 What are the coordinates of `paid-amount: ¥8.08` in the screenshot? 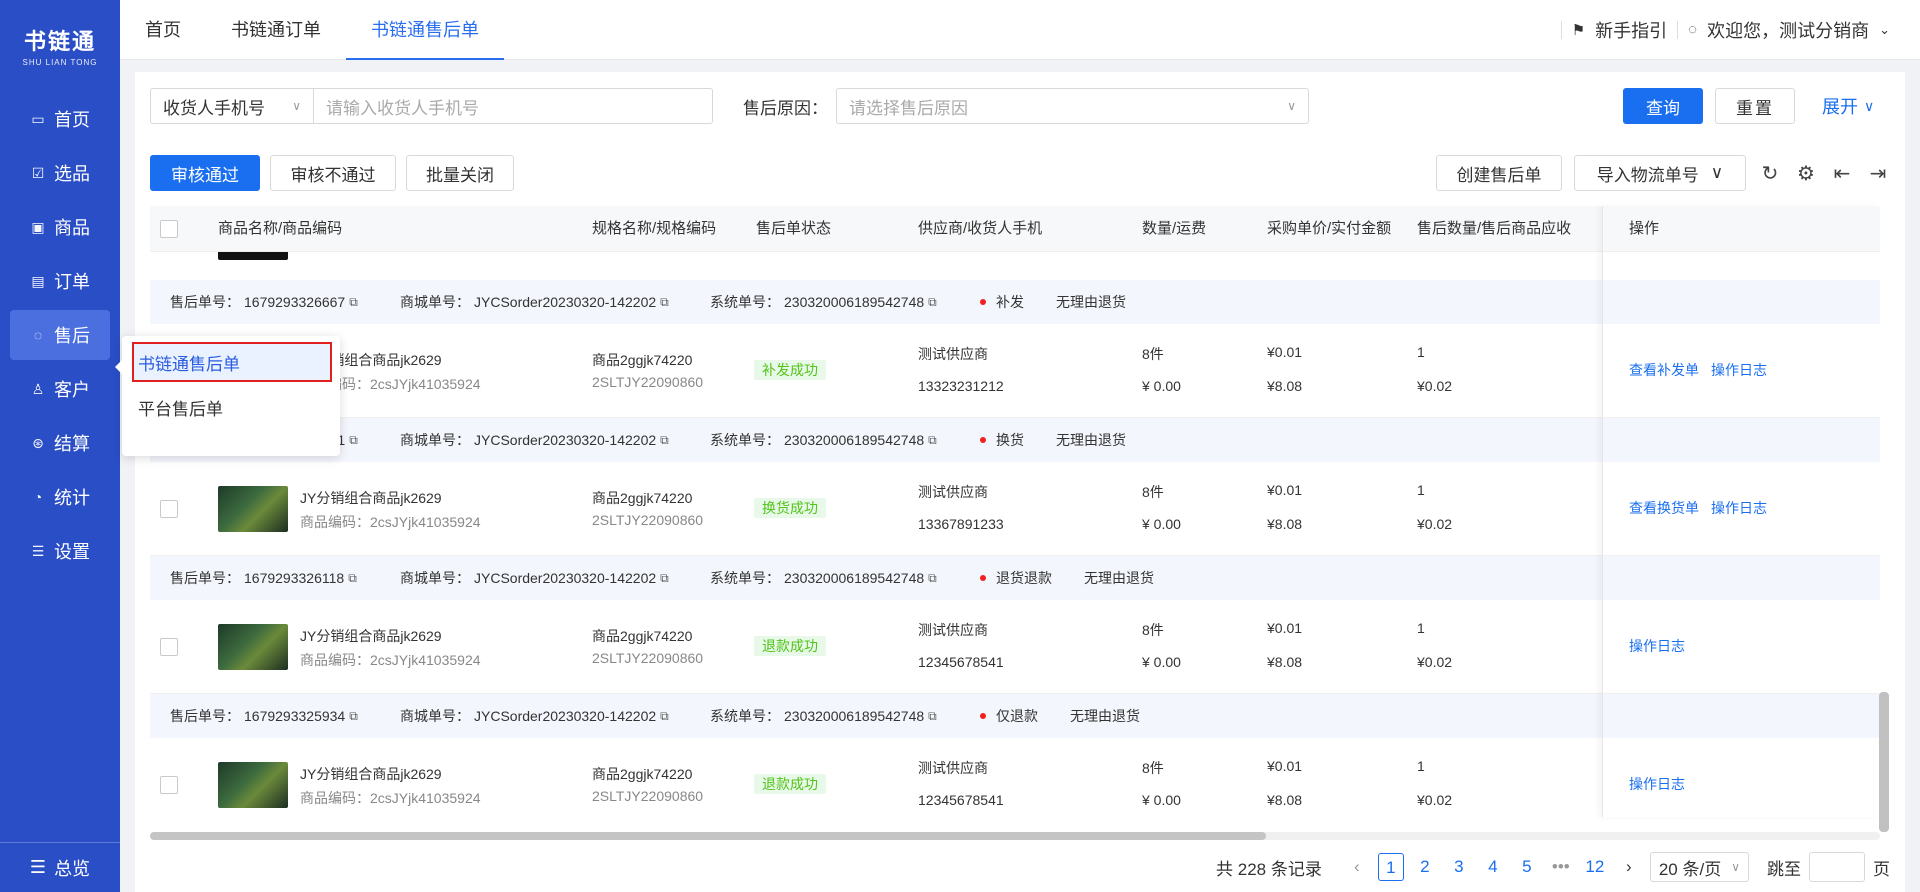 It's located at (1285, 662).